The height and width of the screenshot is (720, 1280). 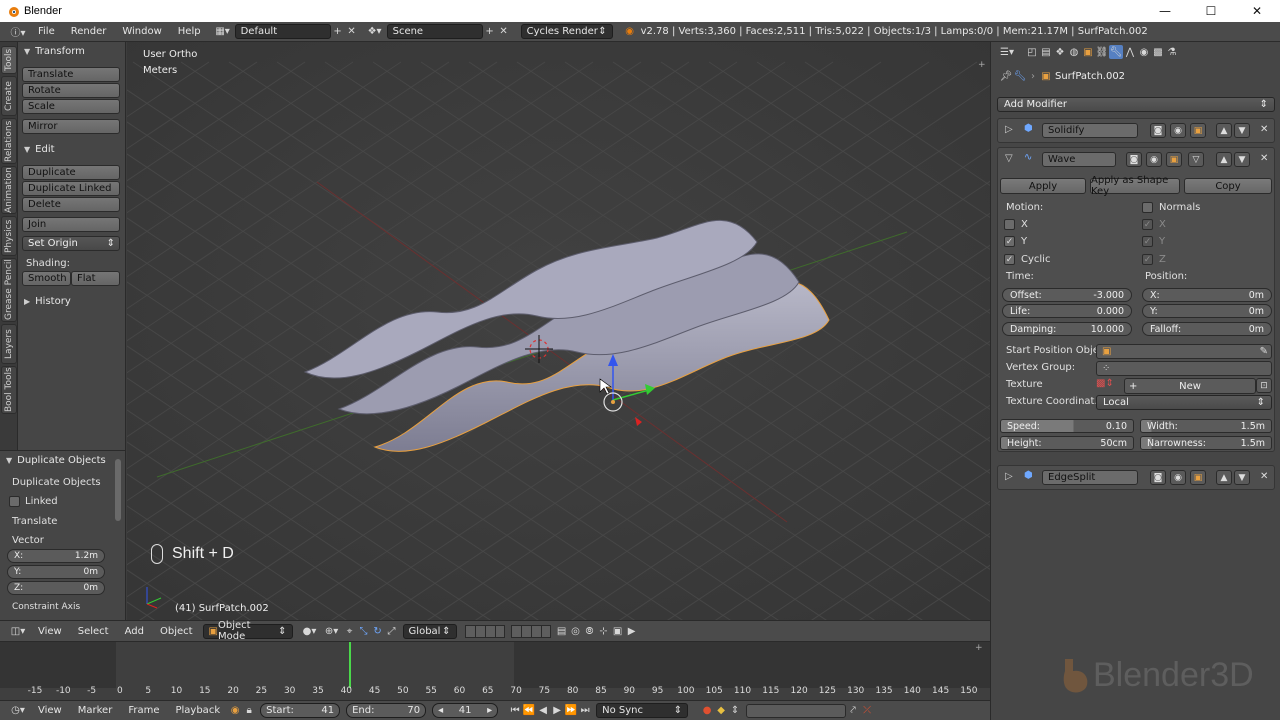 I want to click on layers-tab-icon: ▤, so click(x=1046, y=52).